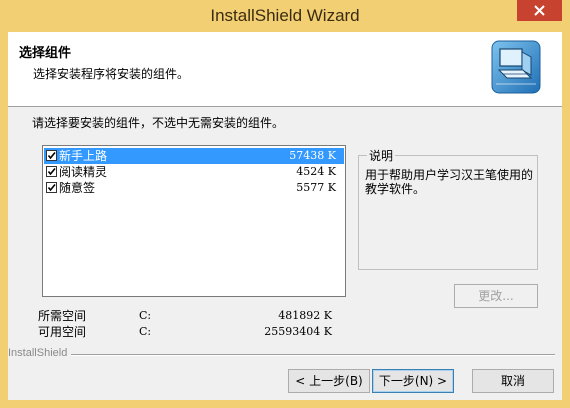 Image resolution: width=570 pixels, height=408 pixels. I want to click on component-row: 随意签 5577 K, so click(194, 188).